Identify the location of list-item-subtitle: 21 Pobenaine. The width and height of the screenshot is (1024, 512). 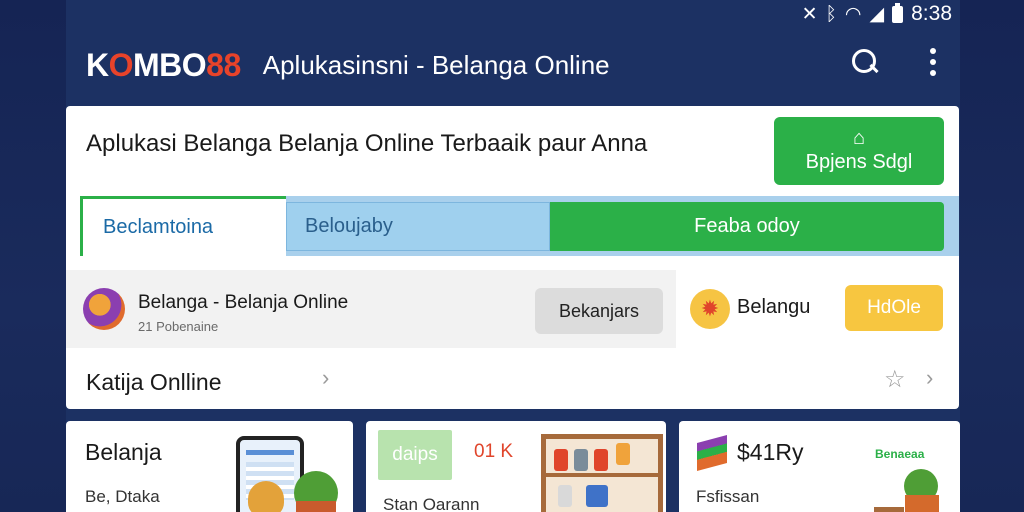
(178, 326).